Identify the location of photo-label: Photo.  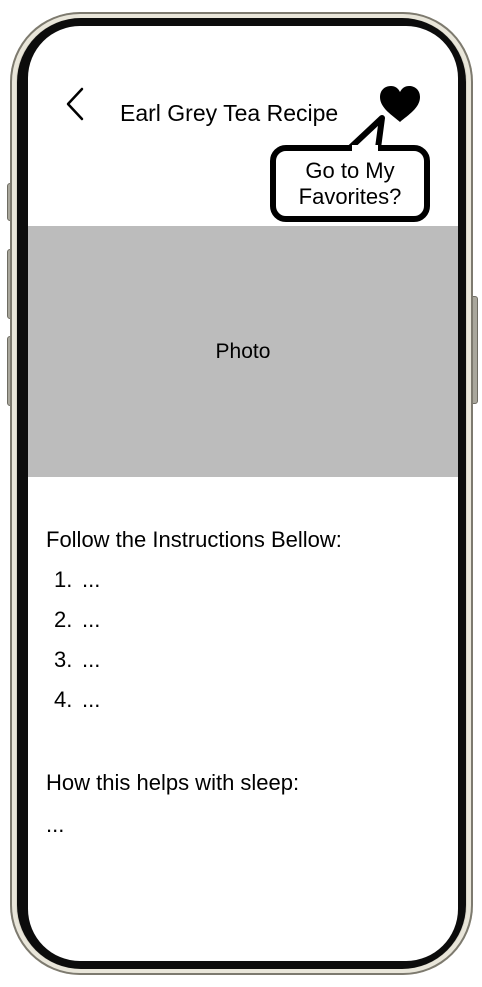
(243, 351).